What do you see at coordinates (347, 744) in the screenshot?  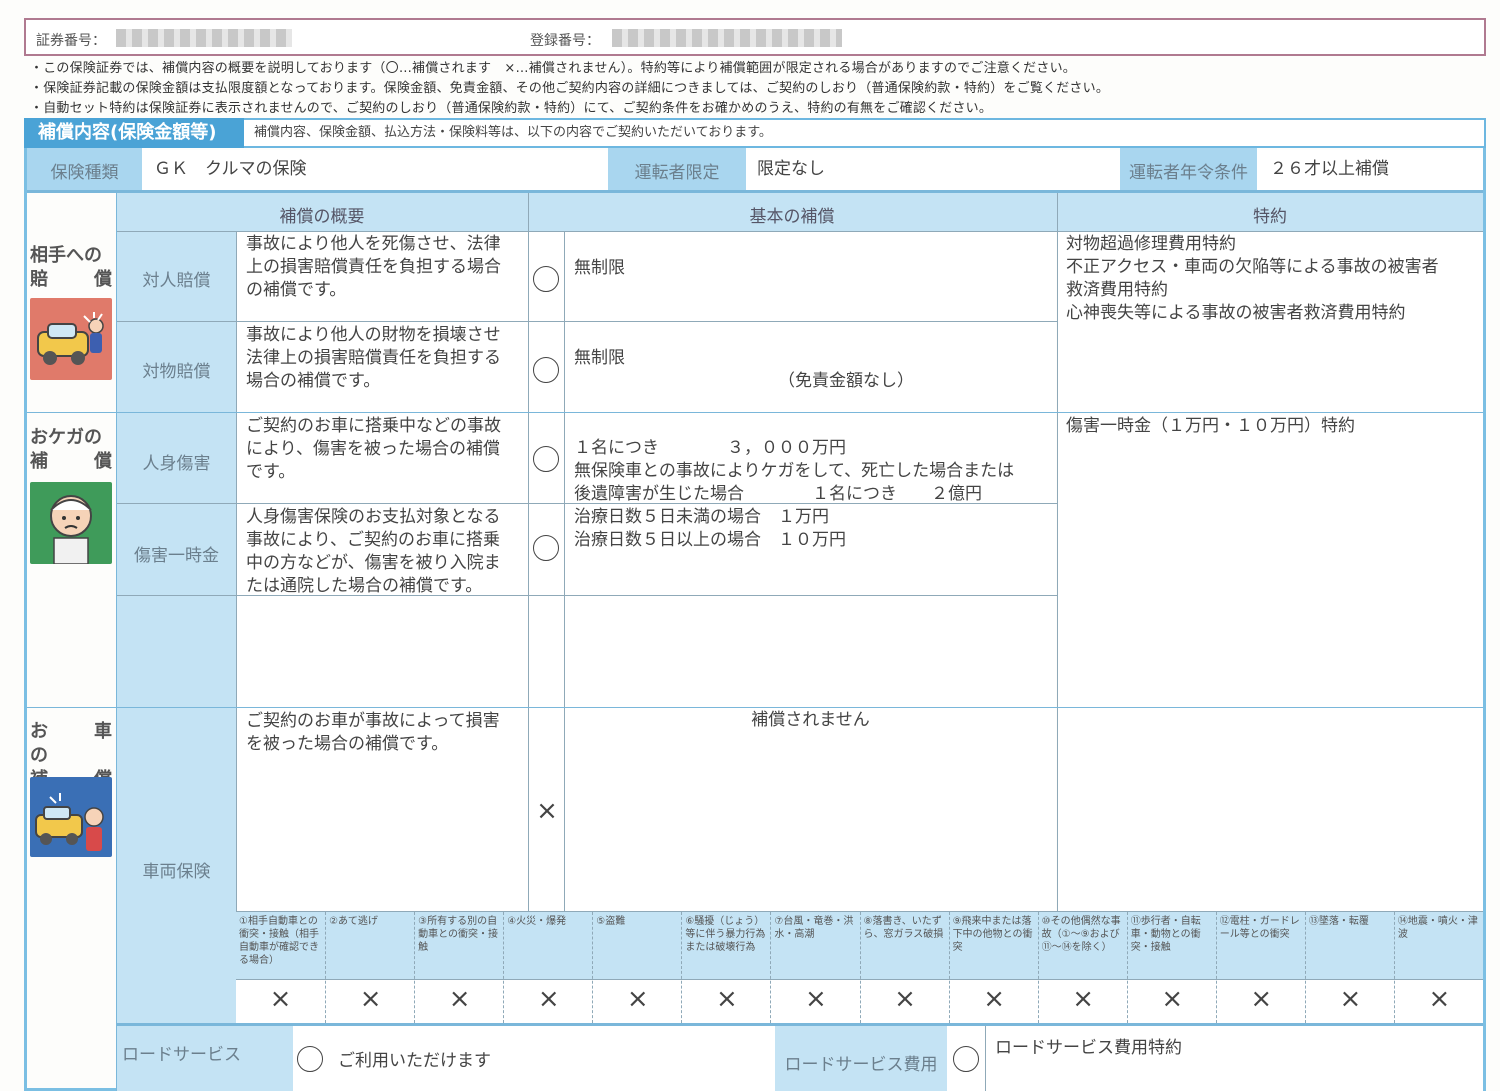 I see `row-desc-vehicle-l2: を被った場合の補償です。` at bounding box center [347, 744].